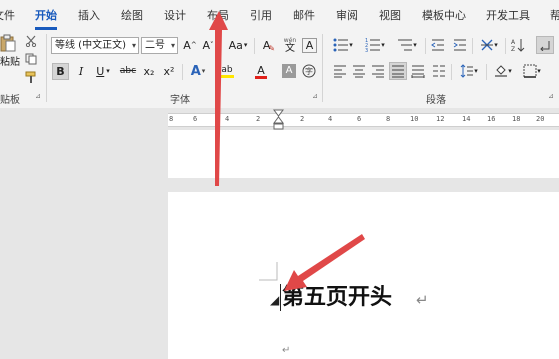  I want to click on arrow-to-layout-tab, so click(218, 98).